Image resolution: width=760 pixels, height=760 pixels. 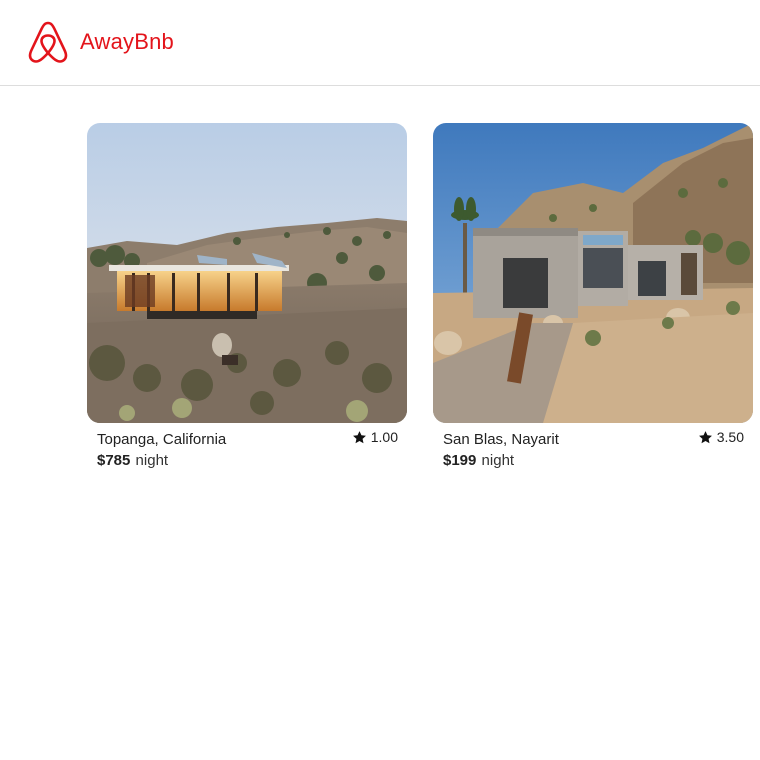 I want to click on rating-value: 1.00, so click(x=384, y=437).